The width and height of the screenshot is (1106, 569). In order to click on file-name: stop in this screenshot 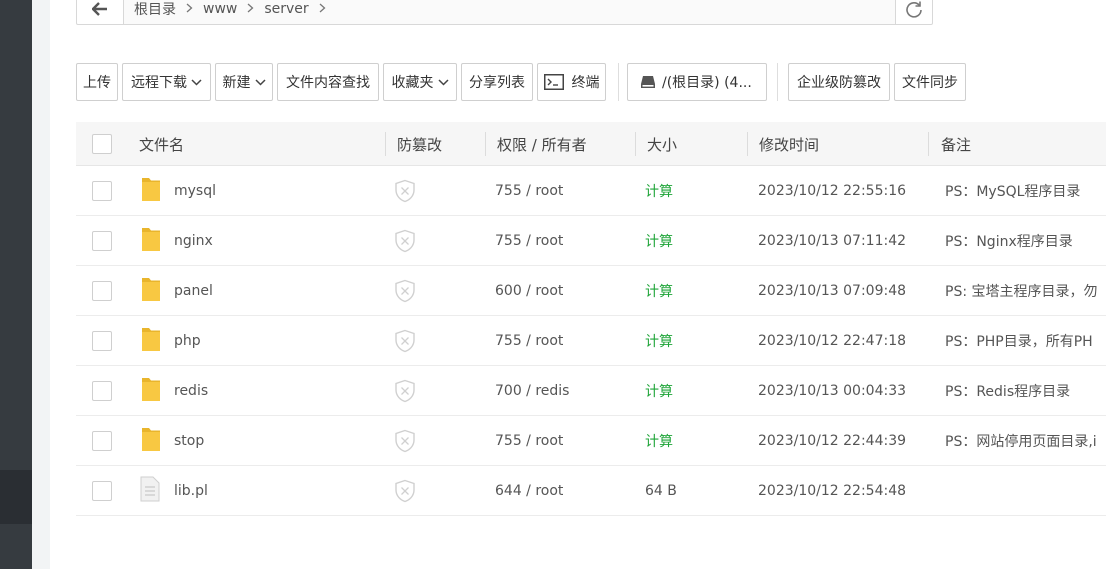, I will do `click(274, 441)`.